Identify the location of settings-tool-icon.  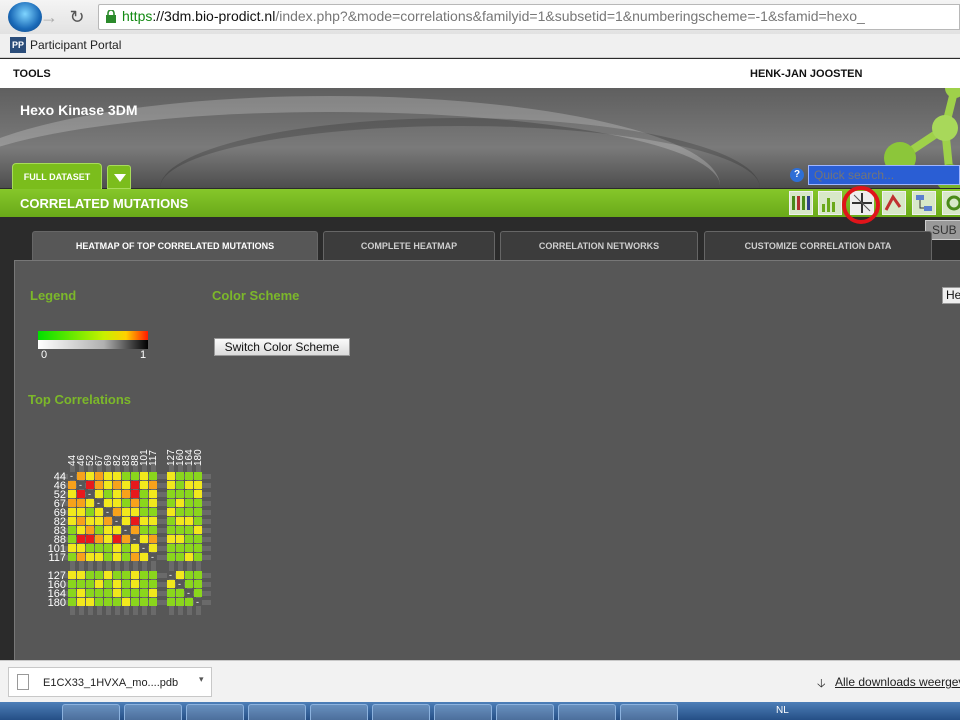
(951, 203).